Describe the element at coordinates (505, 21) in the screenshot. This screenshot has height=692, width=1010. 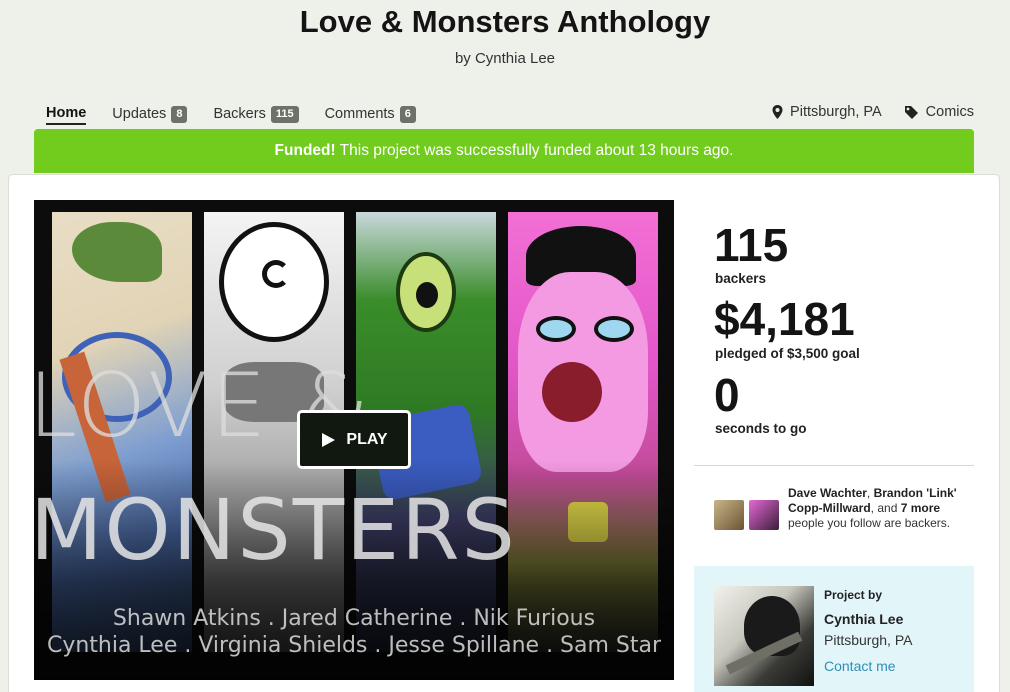
I see `project-title: Love & Monsters Anthology` at that location.